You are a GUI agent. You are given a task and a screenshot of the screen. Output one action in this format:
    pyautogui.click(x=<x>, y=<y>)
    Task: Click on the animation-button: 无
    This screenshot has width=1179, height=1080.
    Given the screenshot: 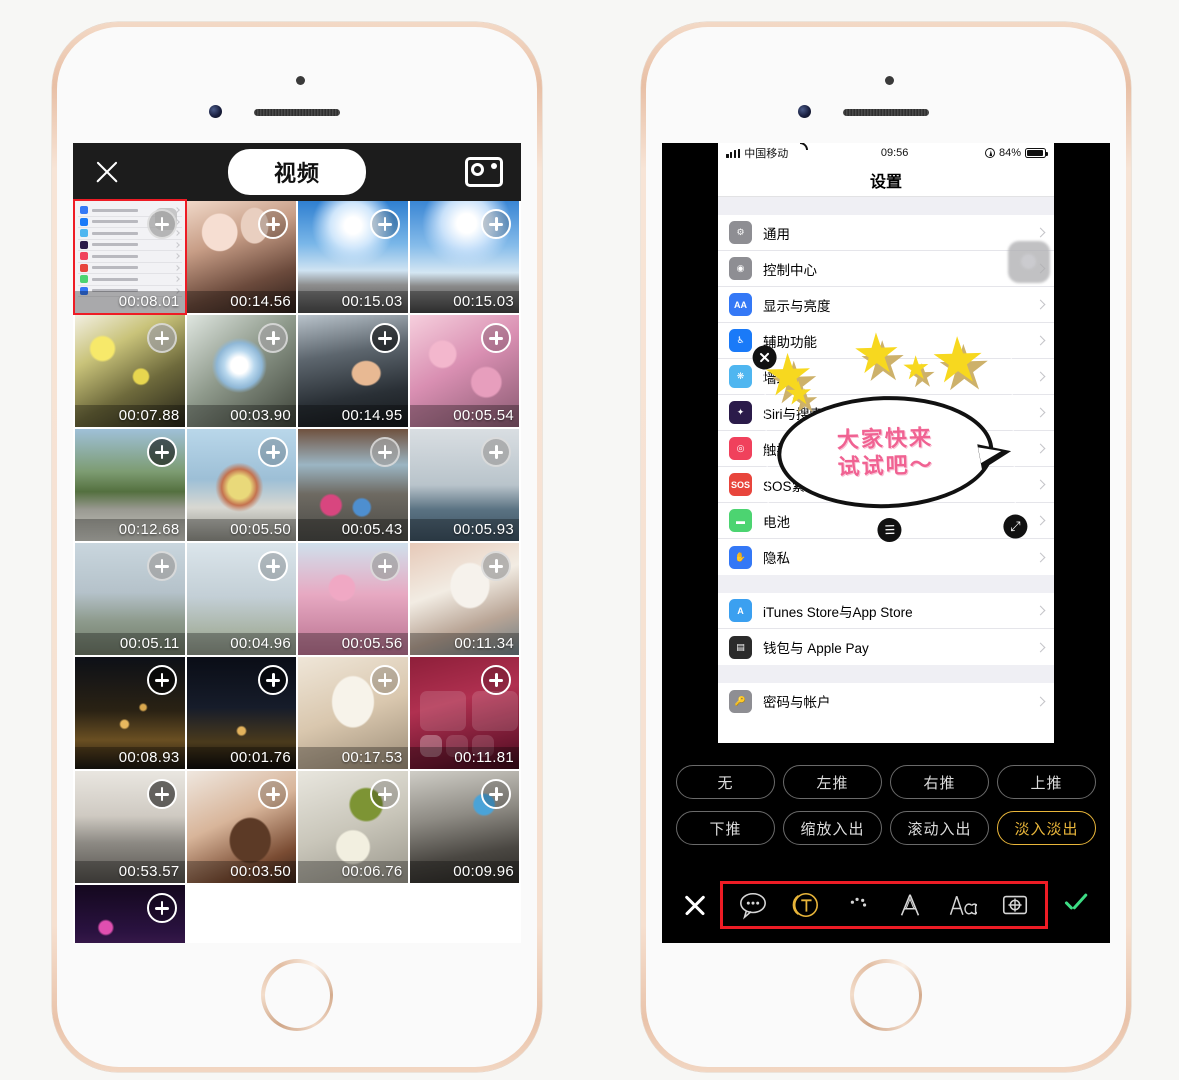 What is the action you would take?
    pyautogui.click(x=725, y=782)
    